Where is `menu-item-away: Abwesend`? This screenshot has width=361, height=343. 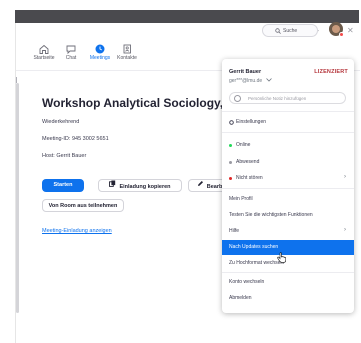
menu-item-away: Abwesend is located at coordinates (288, 162).